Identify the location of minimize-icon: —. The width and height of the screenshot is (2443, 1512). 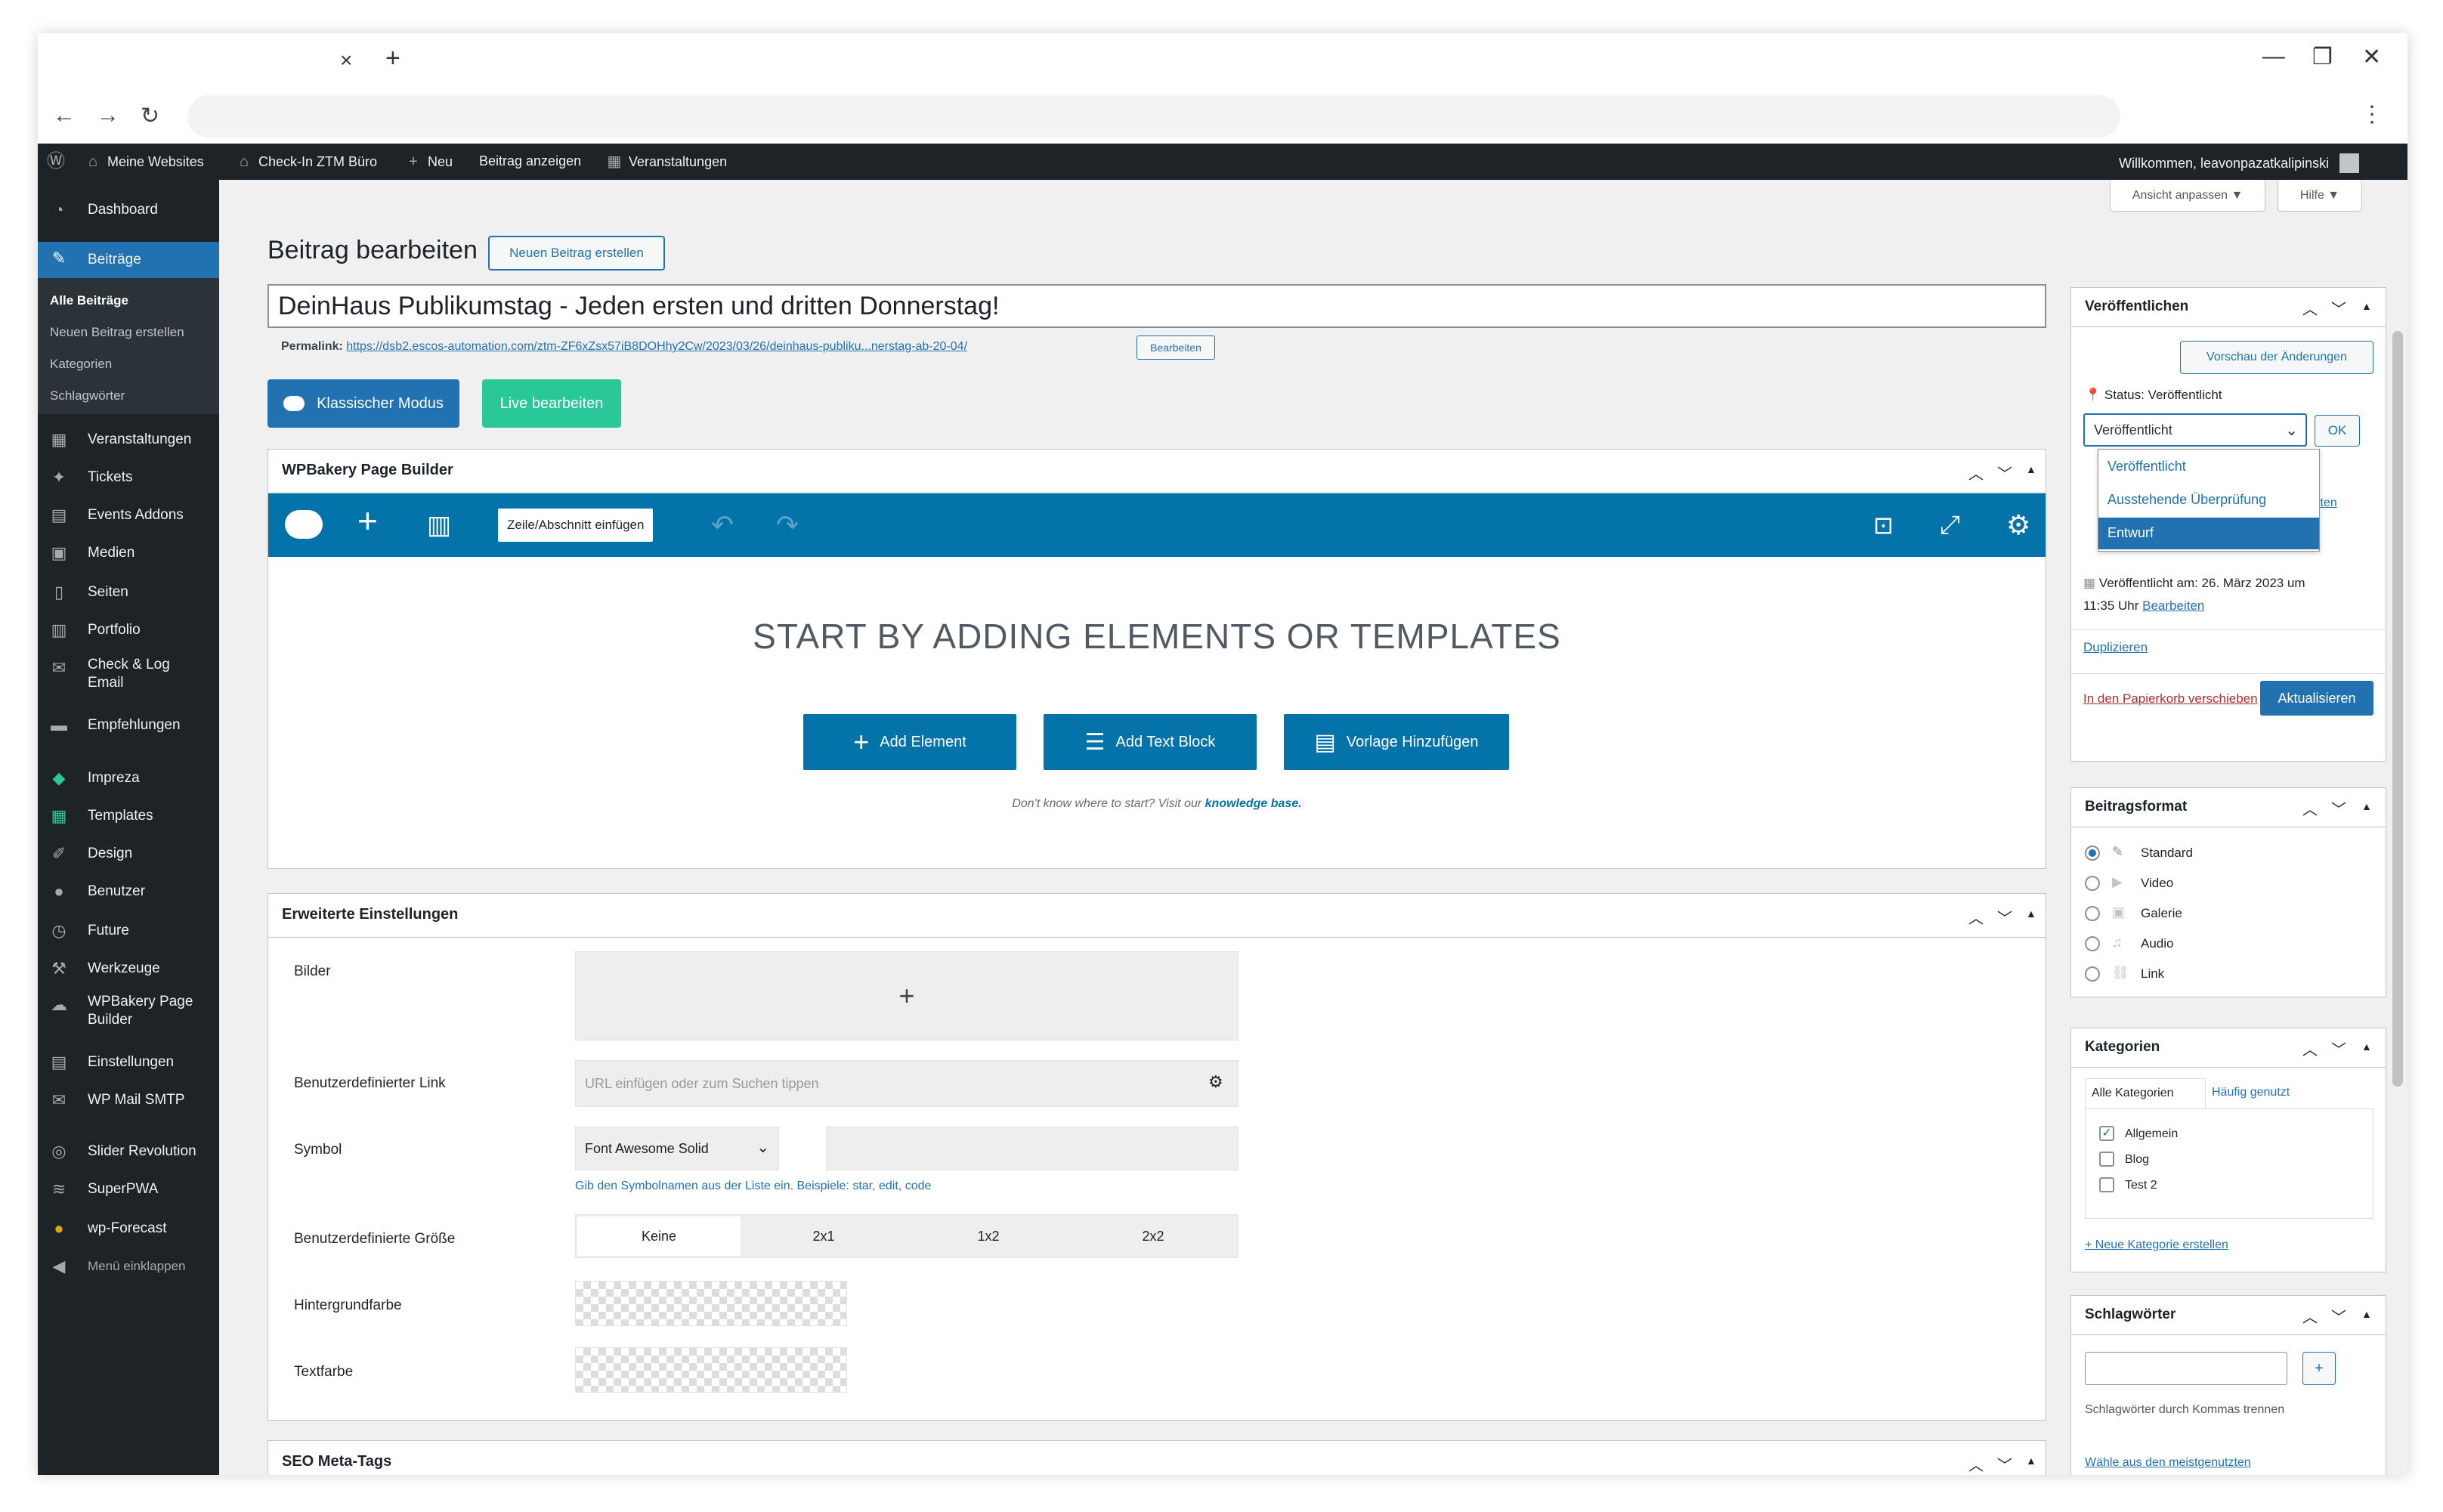
(2273, 57).